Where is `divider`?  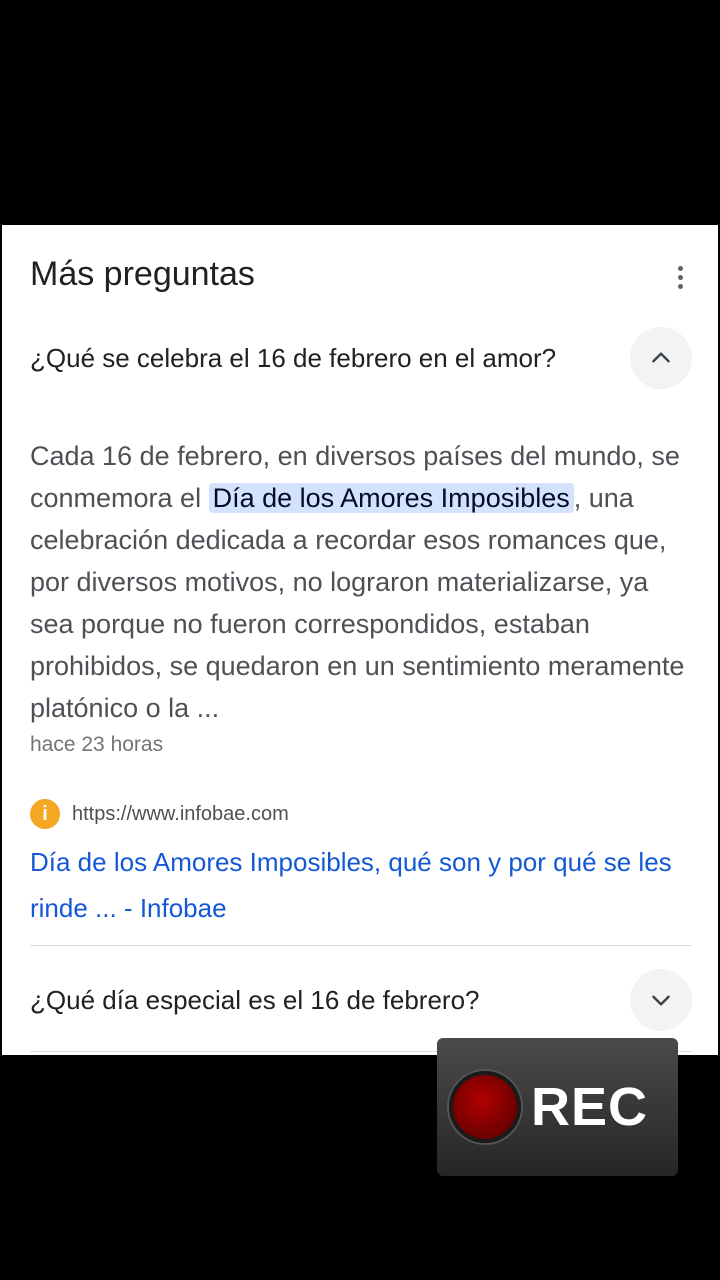 divider is located at coordinates (361, 945).